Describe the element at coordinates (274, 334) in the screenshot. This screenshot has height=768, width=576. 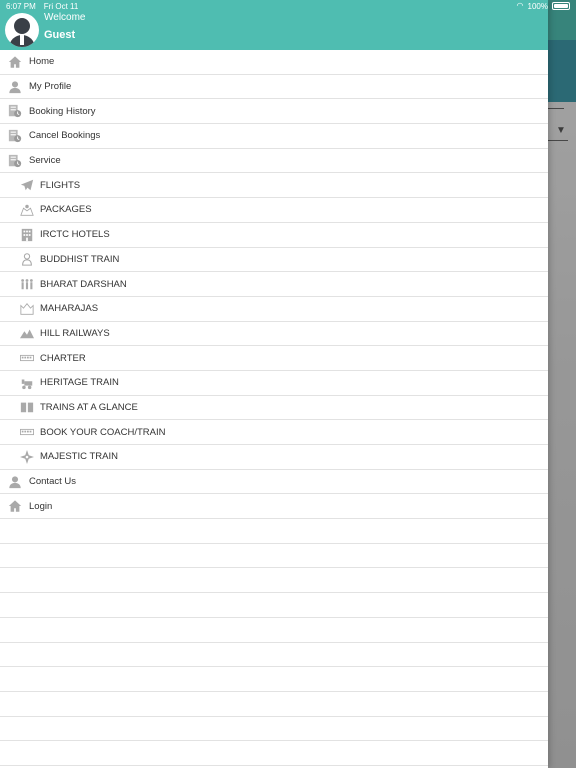
I see `menu-item-hill-railways: HILL RAILWAYS` at that location.